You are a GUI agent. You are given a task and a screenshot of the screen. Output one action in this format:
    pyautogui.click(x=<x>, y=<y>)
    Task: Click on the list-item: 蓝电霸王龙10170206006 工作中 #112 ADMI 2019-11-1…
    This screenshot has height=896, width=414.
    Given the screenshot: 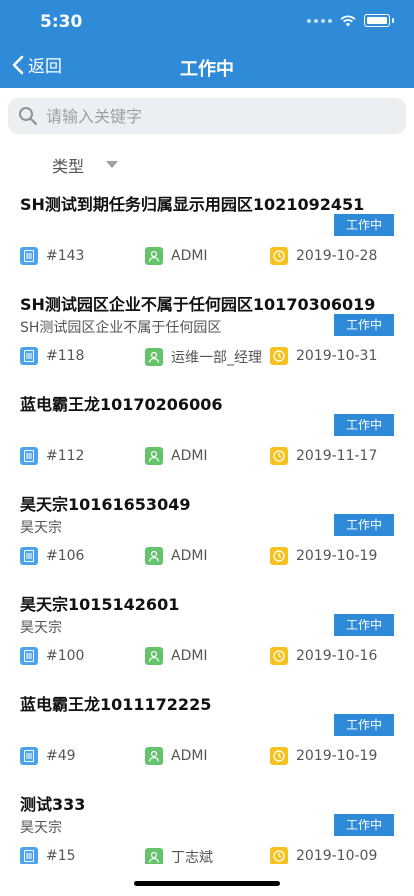 What is the action you would take?
    pyautogui.click(x=207, y=430)
    